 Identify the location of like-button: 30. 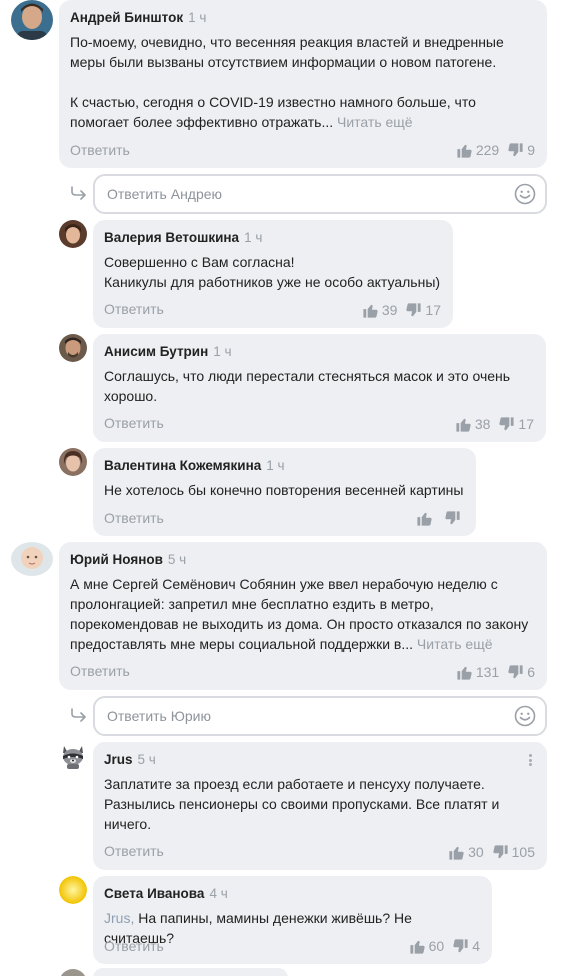
(466, 852).